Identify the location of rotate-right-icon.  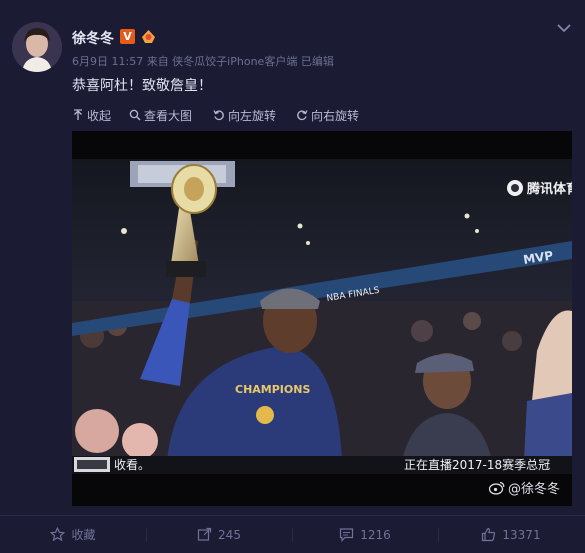
(302, 115).